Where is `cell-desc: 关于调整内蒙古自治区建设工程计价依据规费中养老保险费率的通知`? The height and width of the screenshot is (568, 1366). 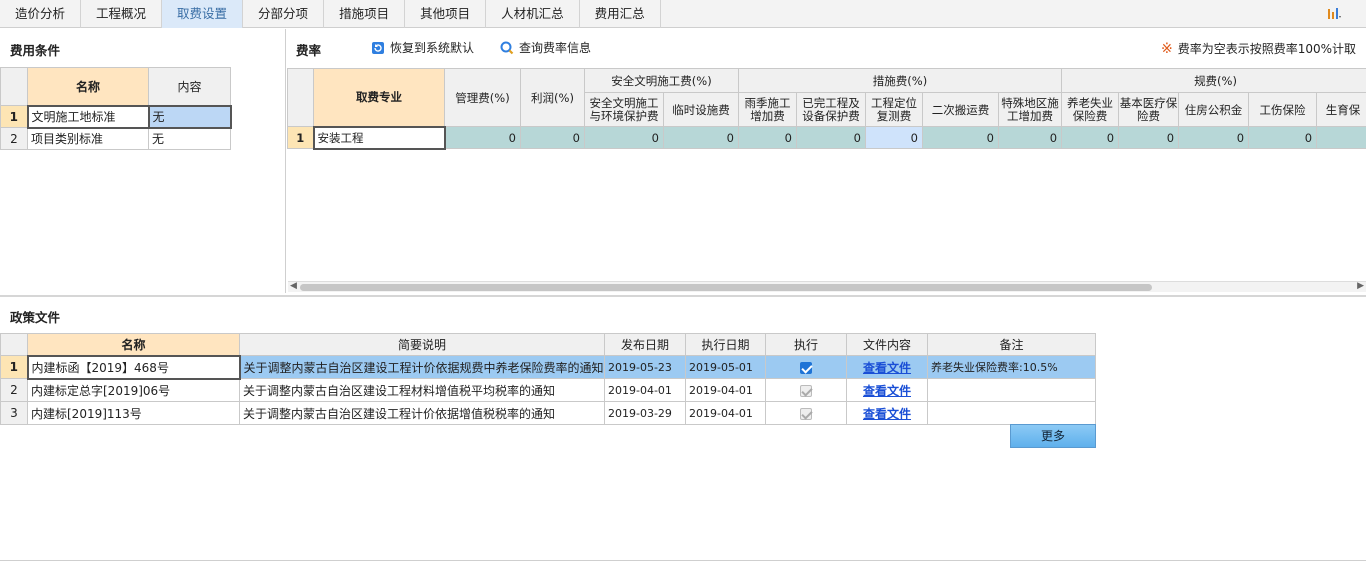 cell-desc: 关于调整内蒙古自治区建设工程计价依据规费中养老保险费率的通知 is located at coordinates (422, 367).